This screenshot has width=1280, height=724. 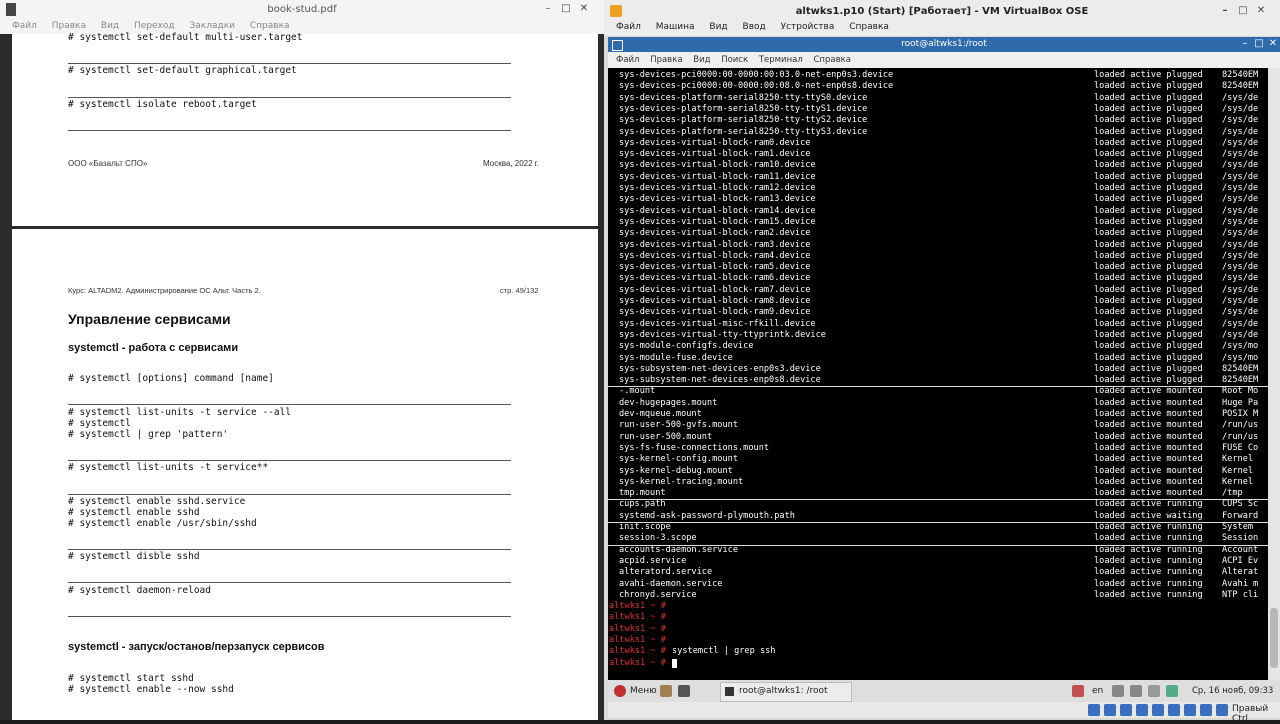 I want to click on unit-name: sys-subsystem-net-devices-enp0s8.device, so click(x=720, y=380).